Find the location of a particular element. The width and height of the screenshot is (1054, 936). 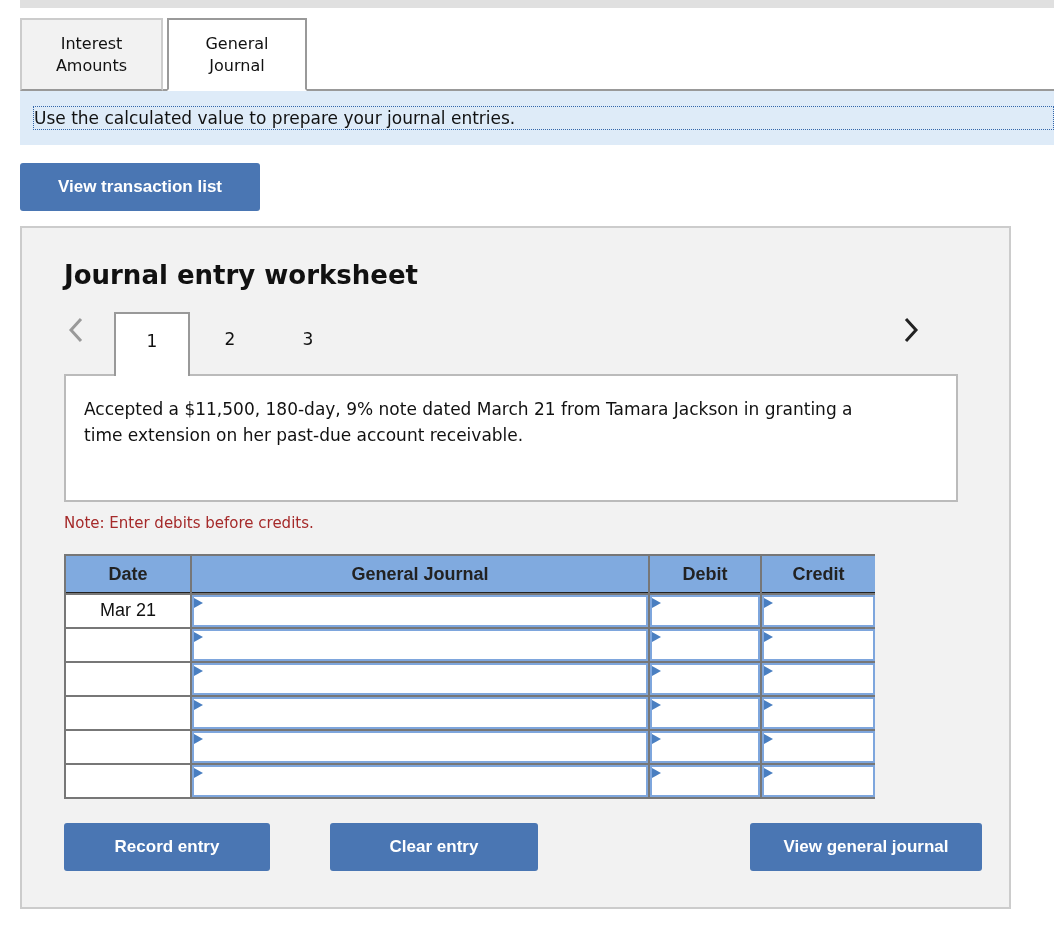

instruction-text: Use the calculated value to prepare your journal entries. is located at coordinates (543, 118).